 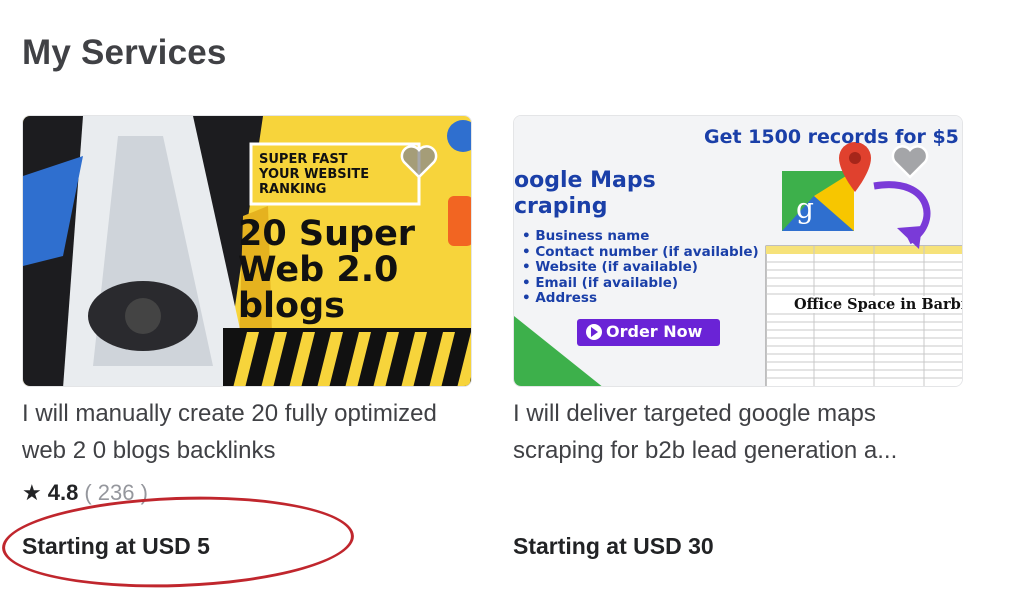 What do you see at coordinates (291, 306) in the screenshot?
I see `headline-line-3: blogs` at bounding box center [291, 306].